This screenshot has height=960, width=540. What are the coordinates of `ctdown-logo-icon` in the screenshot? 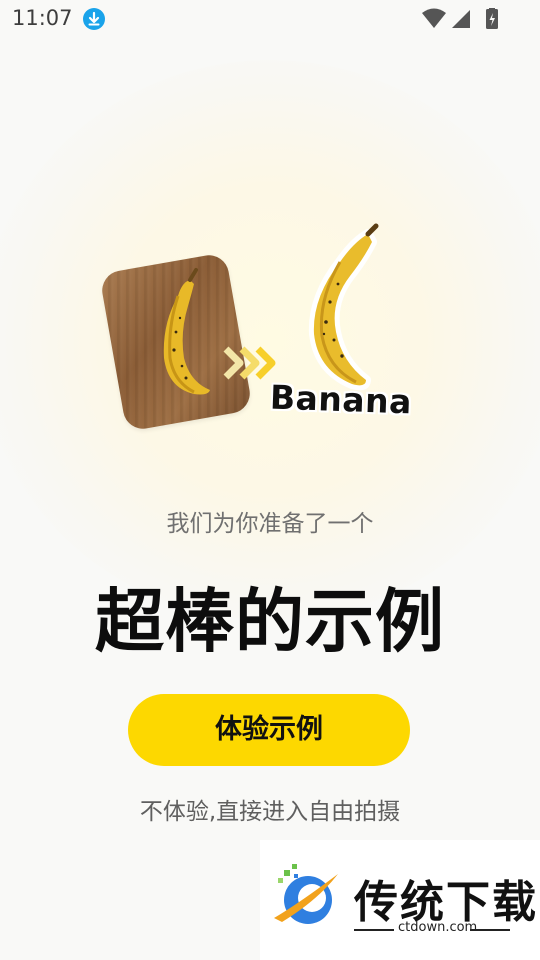 It's located at (306, 894).